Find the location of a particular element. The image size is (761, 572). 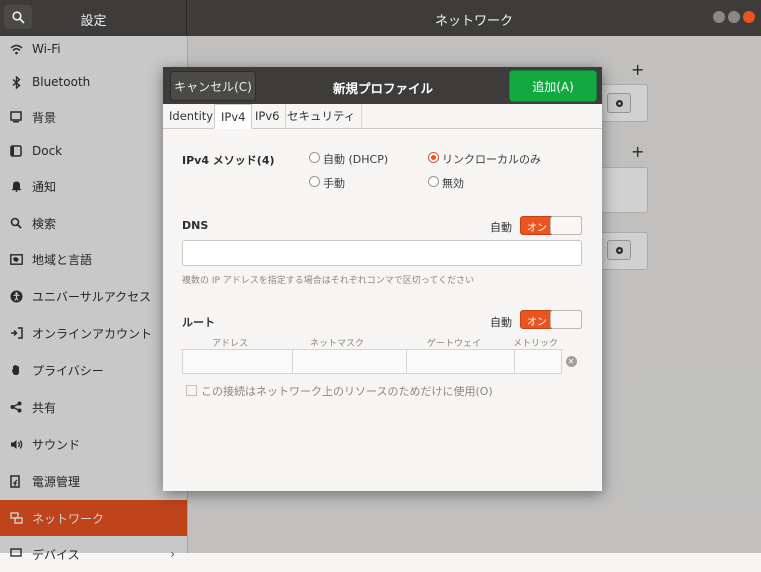

dns-auto-switch: オン is located at coordinates (551, 225).